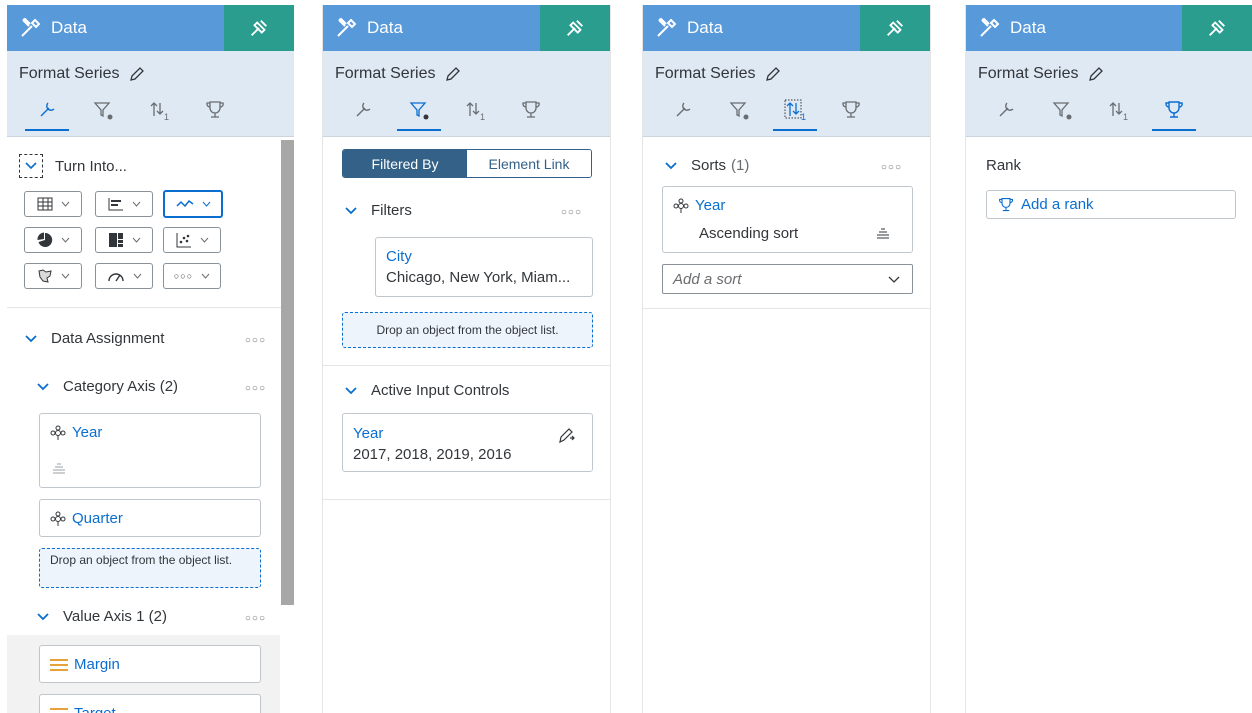  I want to click on chart-type-geo, so click(53, 276).